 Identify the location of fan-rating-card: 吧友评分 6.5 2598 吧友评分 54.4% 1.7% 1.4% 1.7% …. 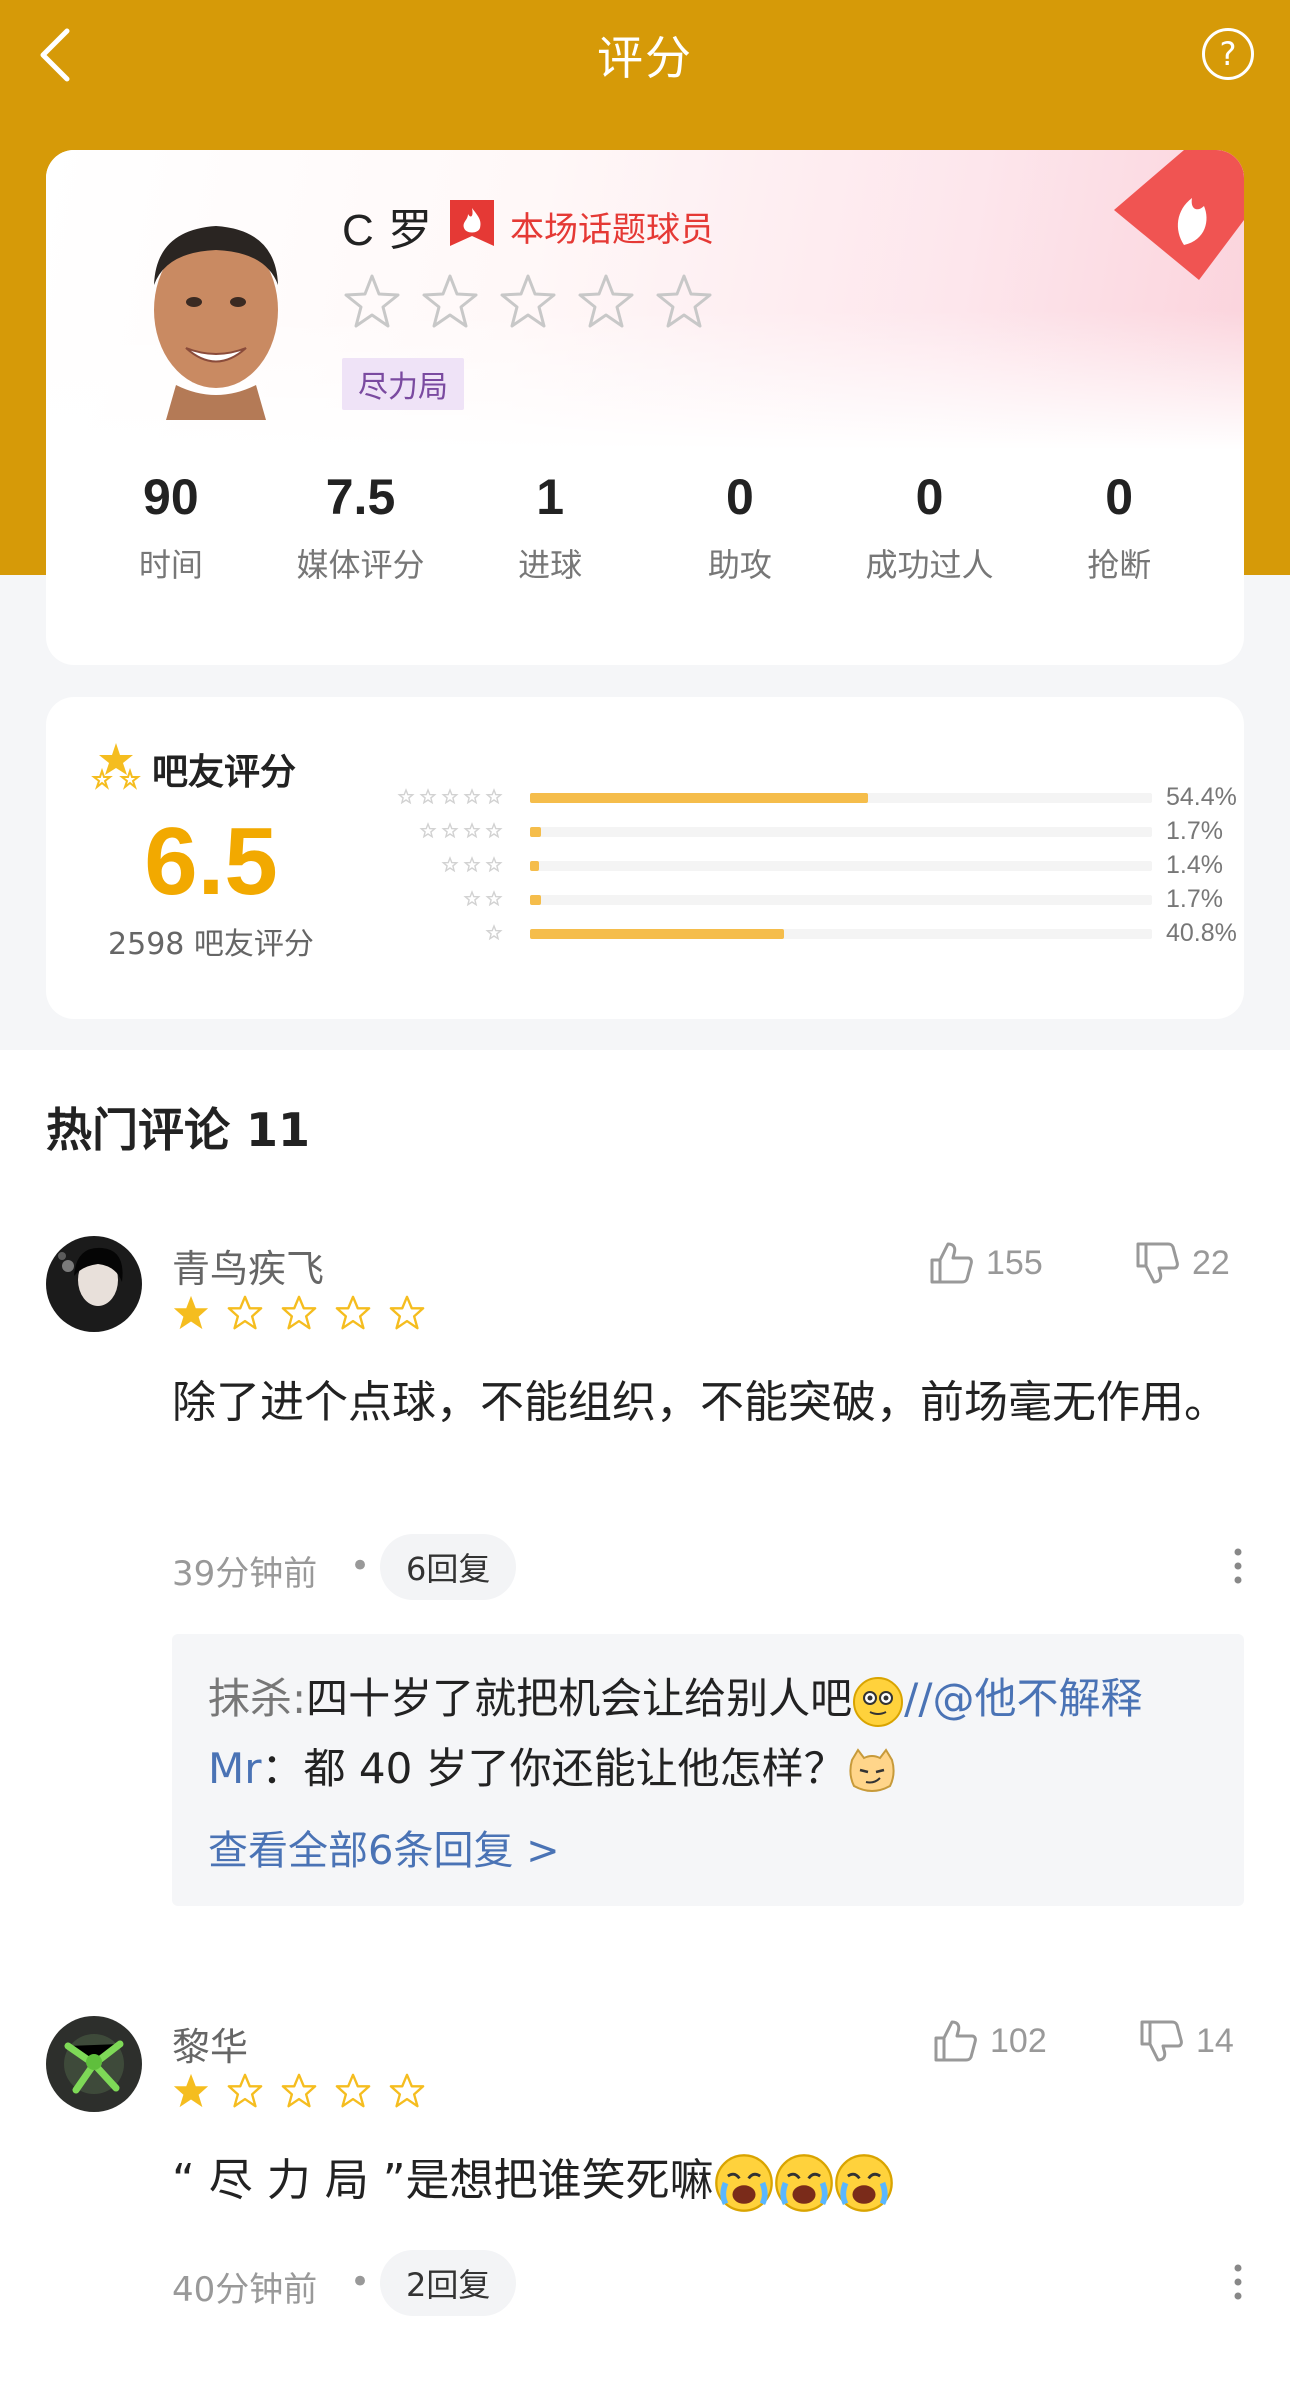
(645, 858).